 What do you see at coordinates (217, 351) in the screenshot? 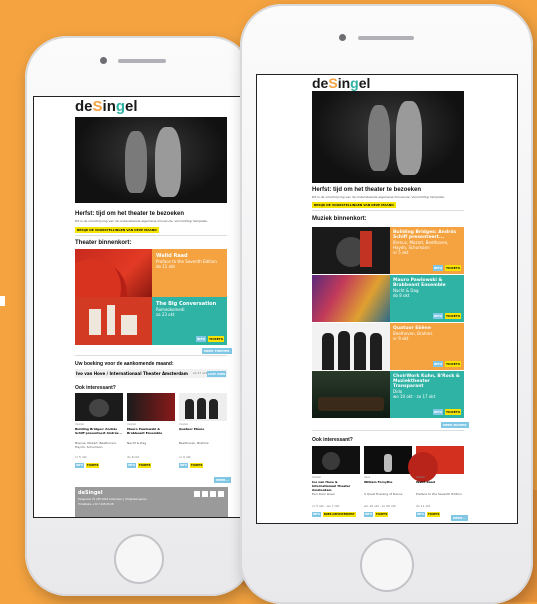
I see `more-theater-button: MEER THEATER` at bounding box center [217, 351].